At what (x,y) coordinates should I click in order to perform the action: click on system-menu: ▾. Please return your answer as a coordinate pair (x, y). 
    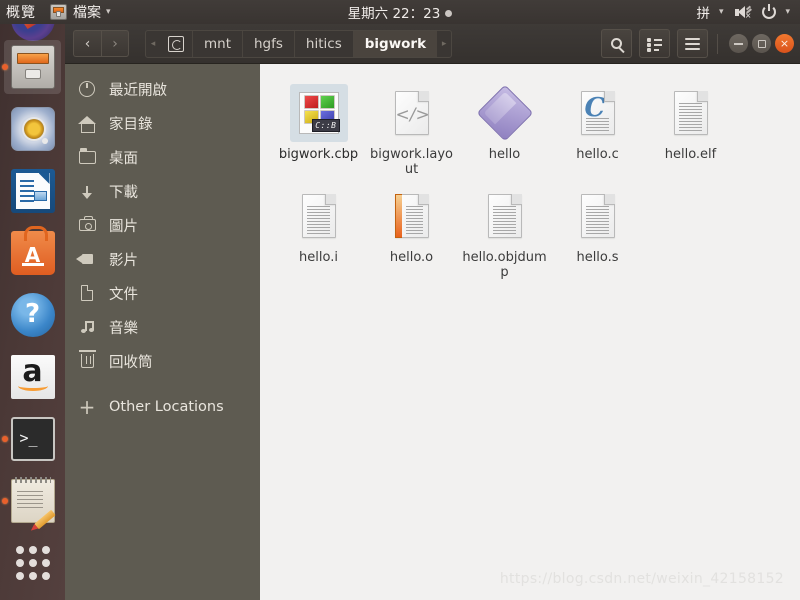
    Looking at the image, I should click on (776, 12).